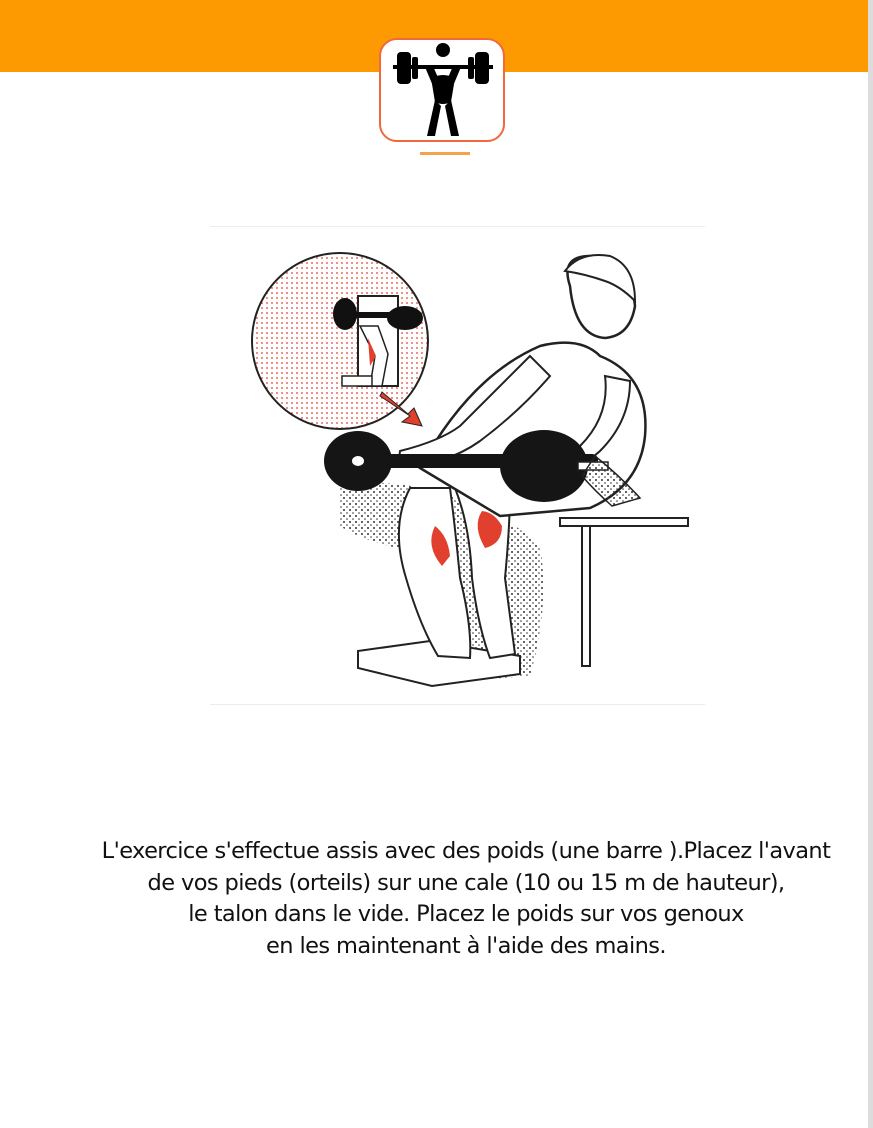 This screenshot has width=873, height=1128. I want to click on app-logo, so click(442, 90).